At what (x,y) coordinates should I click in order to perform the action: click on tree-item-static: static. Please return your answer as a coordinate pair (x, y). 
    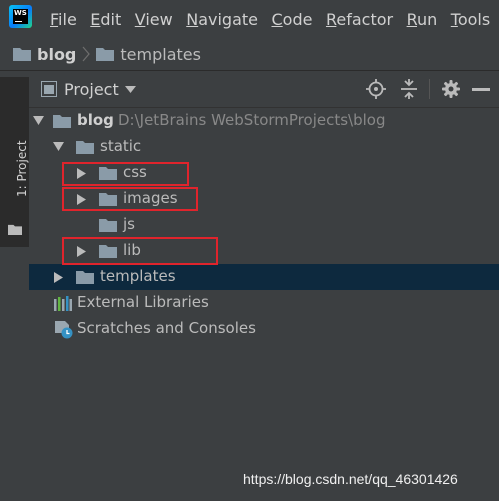
    Looking at the image, I should click on (264, 147).